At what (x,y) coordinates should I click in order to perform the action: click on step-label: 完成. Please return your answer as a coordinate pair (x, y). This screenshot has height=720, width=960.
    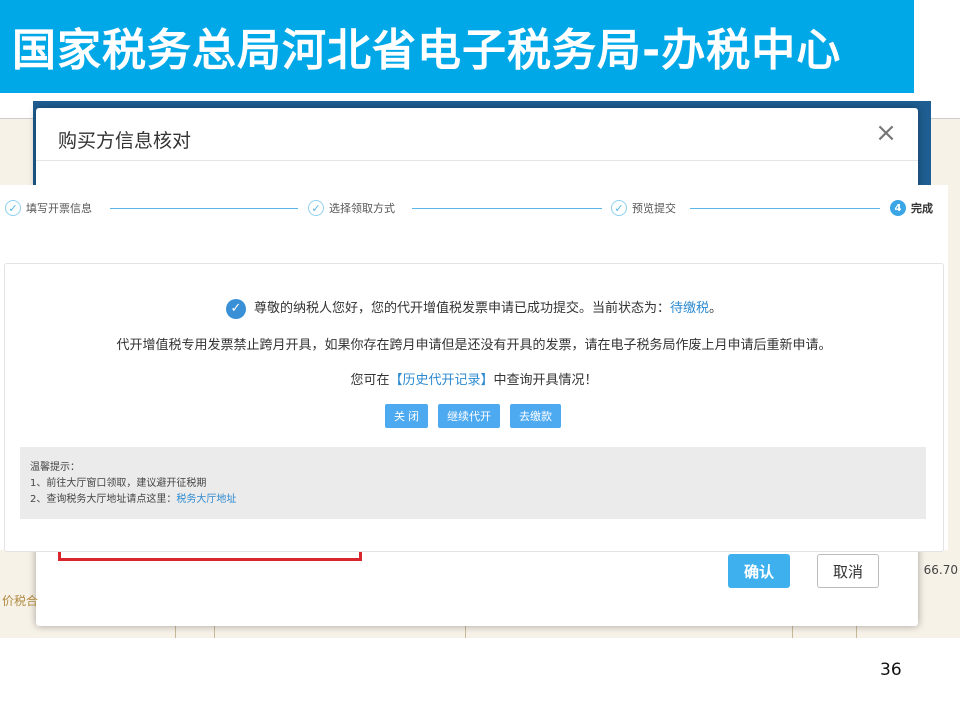
    Looking at the image, I should click on (922, 208).